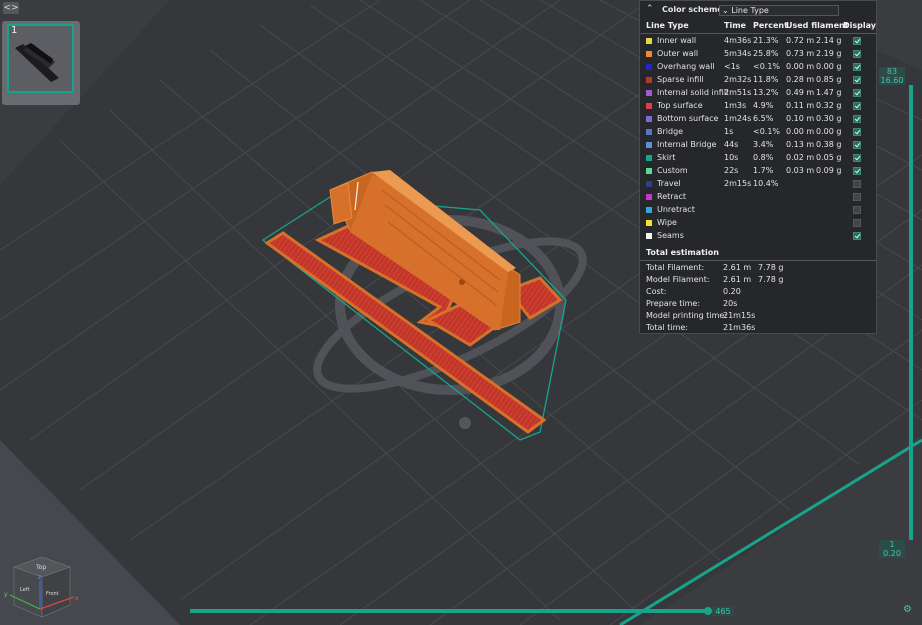 This screenshot has width=922, height=625. I want to click on line-type-name: Top surface, so click(680, 105).